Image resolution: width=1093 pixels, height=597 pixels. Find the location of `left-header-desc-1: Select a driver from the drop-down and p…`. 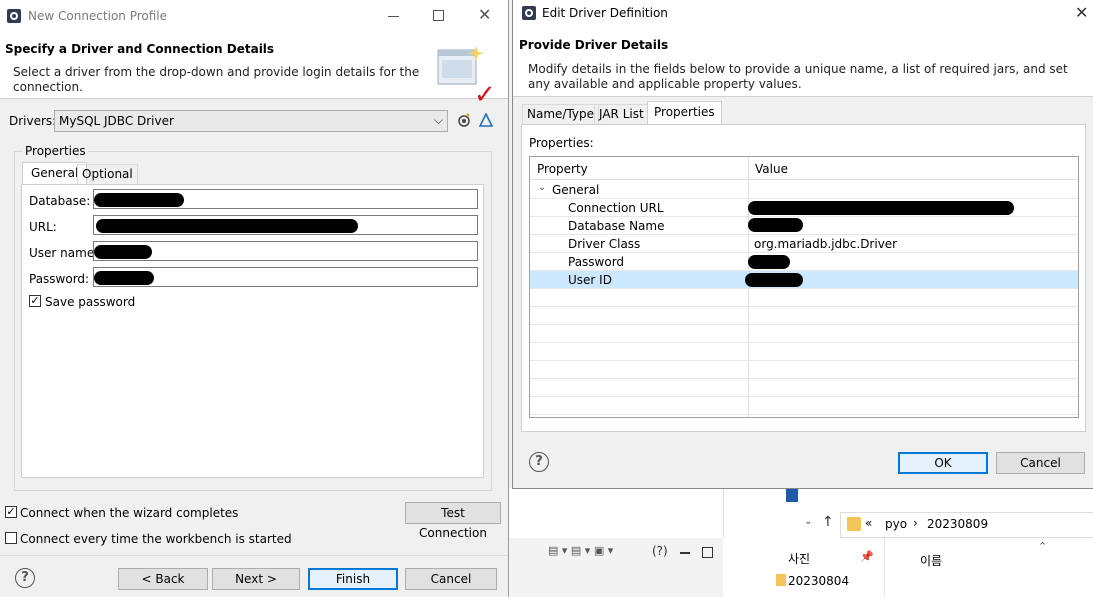

left-header-desc-1: Select a driver from the drop-down and p… is located at coordinates (216, 72).